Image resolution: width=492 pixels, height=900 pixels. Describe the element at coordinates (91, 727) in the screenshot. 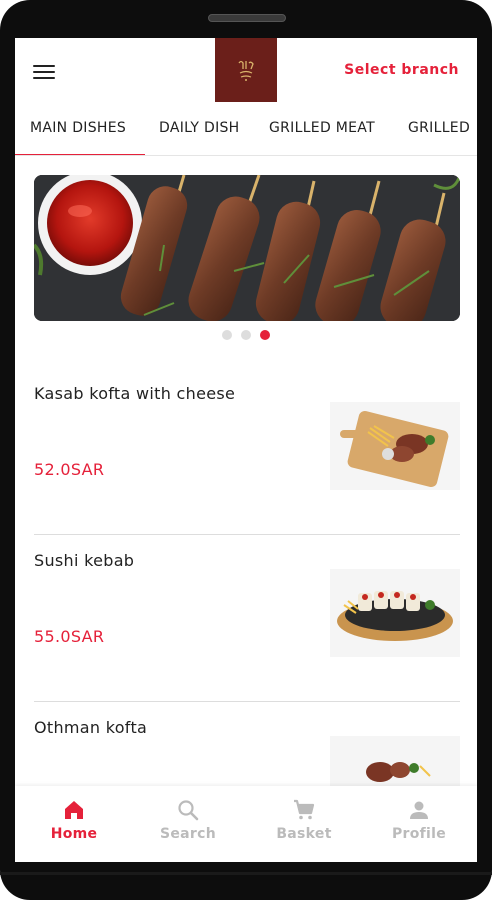

I see `item-name: Othman kofta` at that location.